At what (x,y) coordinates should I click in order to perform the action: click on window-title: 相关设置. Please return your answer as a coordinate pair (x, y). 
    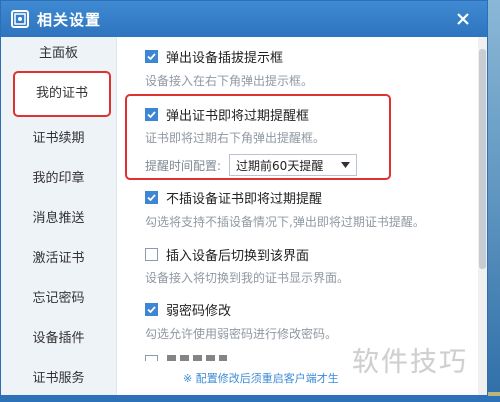
    Looking at the image, I should click on (69, 19).